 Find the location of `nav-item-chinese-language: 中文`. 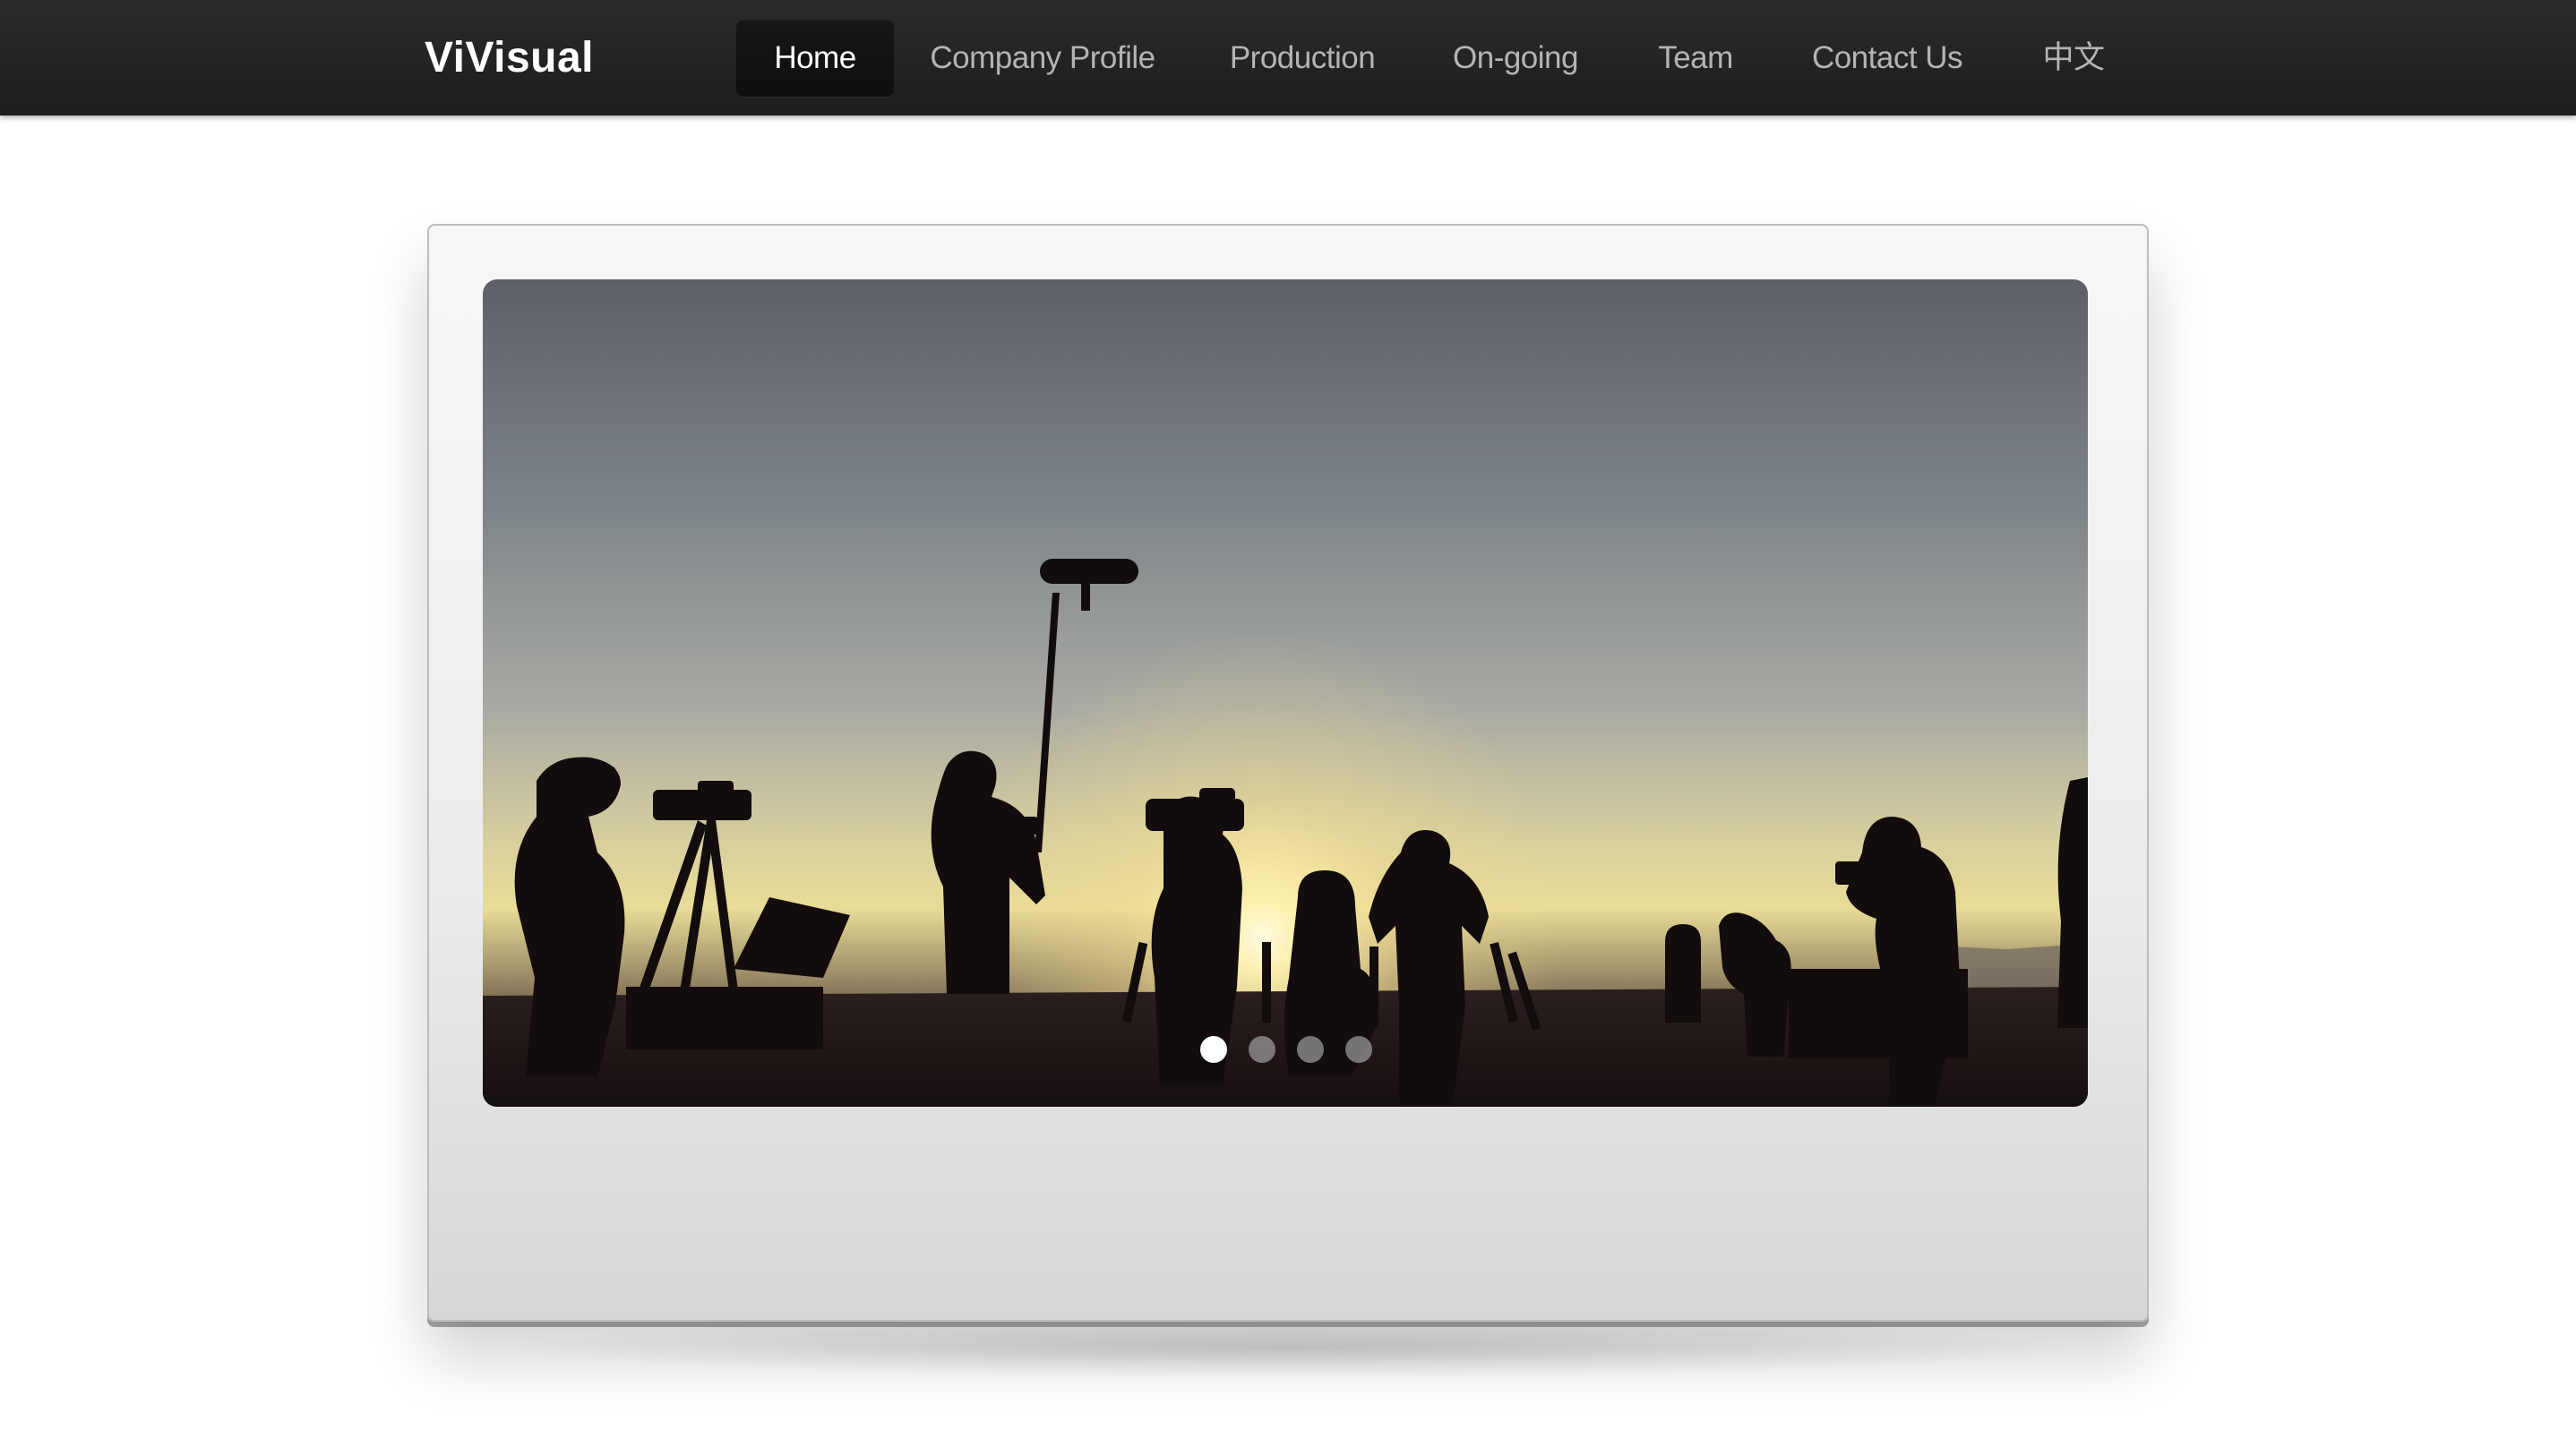

nav-item-chinese-language: 中文 is located at coordinates (2073, 58).